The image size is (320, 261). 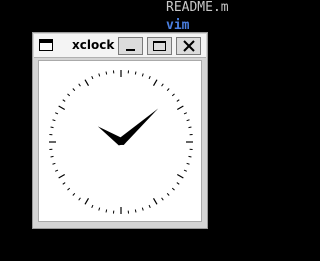 What do you see at coordinates (93, 45) in the screenshot?
I see `window-title: xclock` at bounding box center [93, 45].